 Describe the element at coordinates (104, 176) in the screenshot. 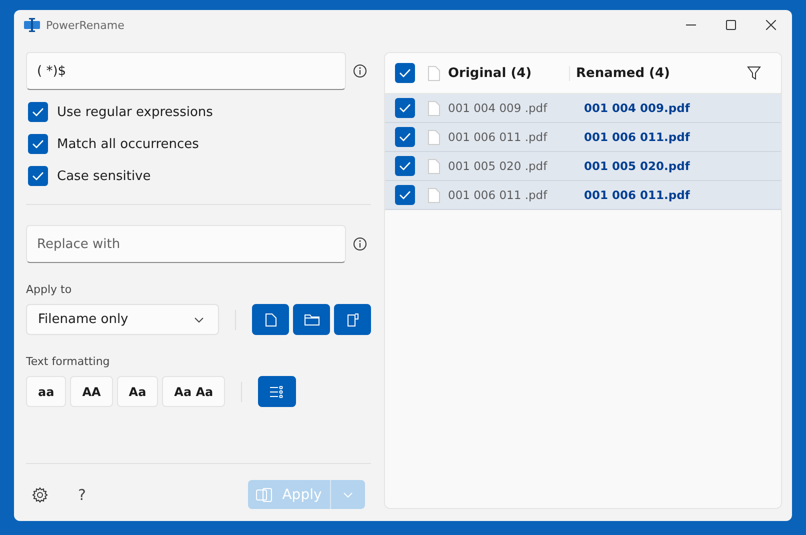

I see `checkbox-label: Case sensitive` at that location.